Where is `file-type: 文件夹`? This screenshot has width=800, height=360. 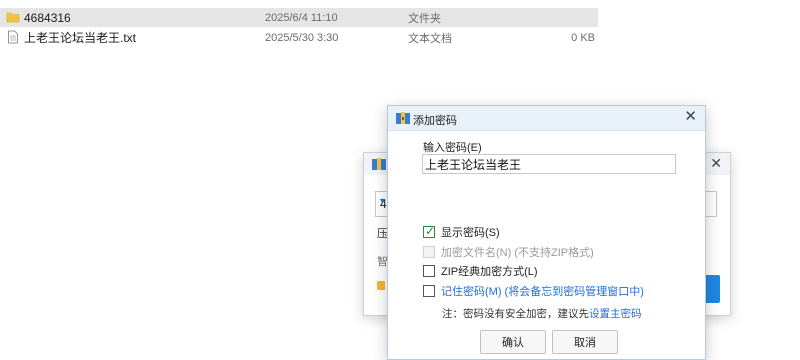 file-type: 文件夹 is located at coordinates (424, 18).